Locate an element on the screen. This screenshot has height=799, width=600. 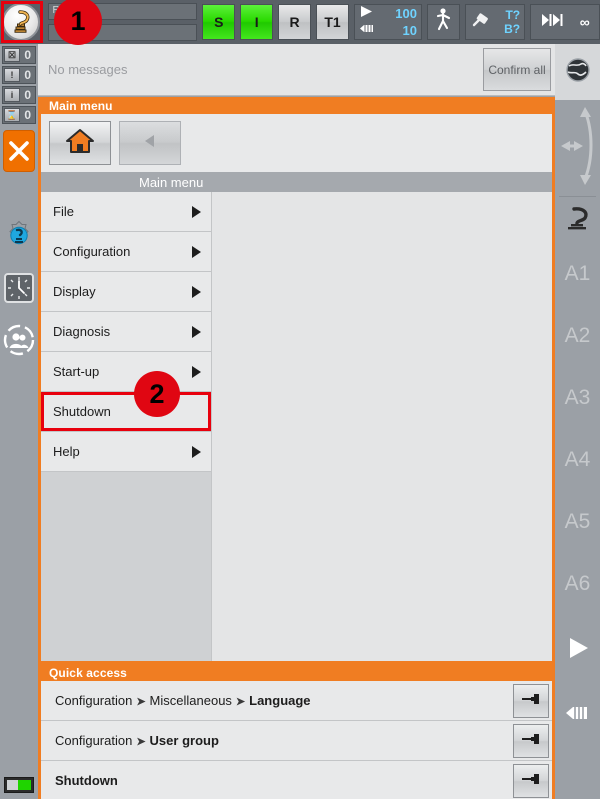
program-start-button is located at coordinates (577, 650).